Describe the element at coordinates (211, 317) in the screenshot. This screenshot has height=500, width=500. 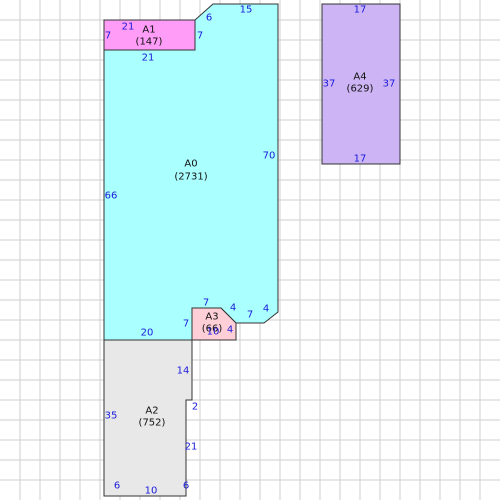
I see `room-a3-name: A3` at that location.